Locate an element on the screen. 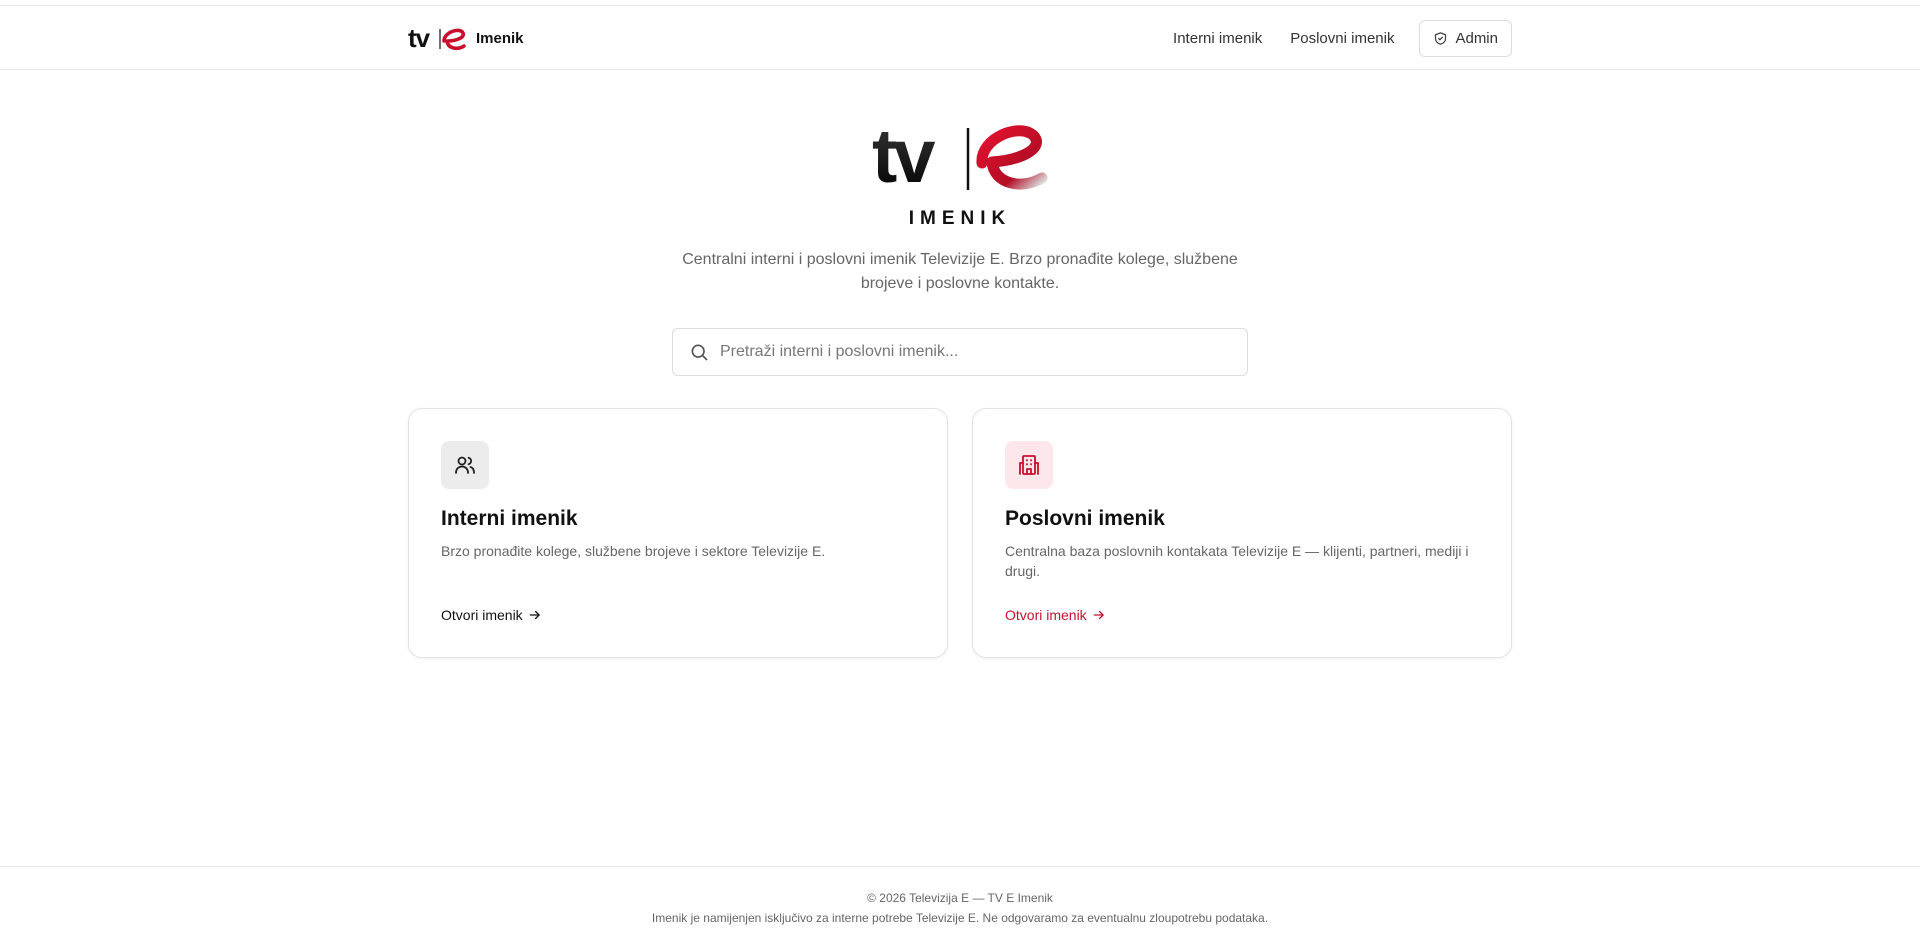  tv-e-logo-small: tv is located at coordinates (437, 38).